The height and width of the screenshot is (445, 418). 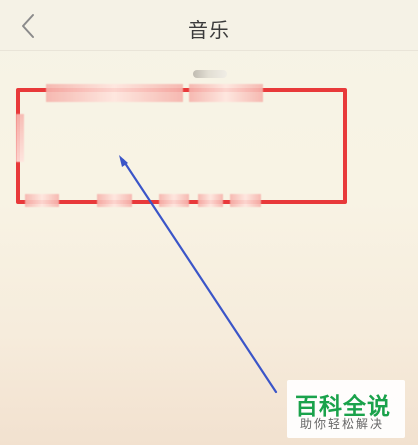 I want to click on watermark: 百科全说 助你轻松解决, so click(x=346, y=409).